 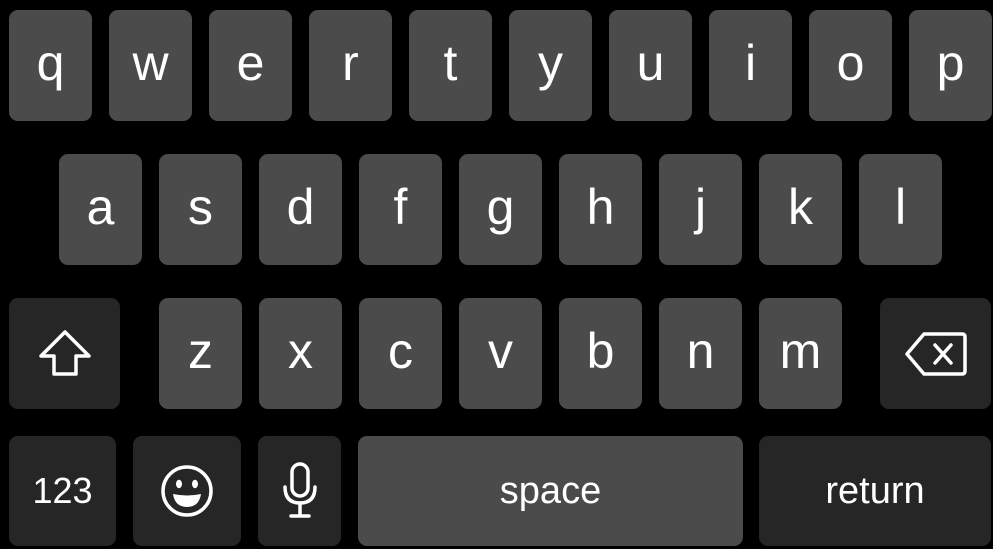 What do you see at coordinates (800, 206) in the screenshot?
I see `key-label: k` at bounding box center [800, 206].